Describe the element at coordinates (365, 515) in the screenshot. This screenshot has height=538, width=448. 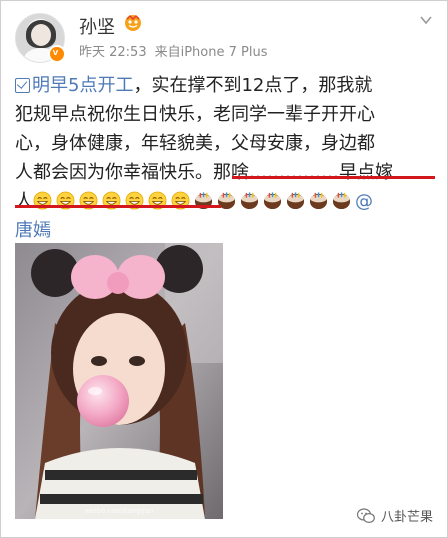
I see `wechat-icon` at that location.